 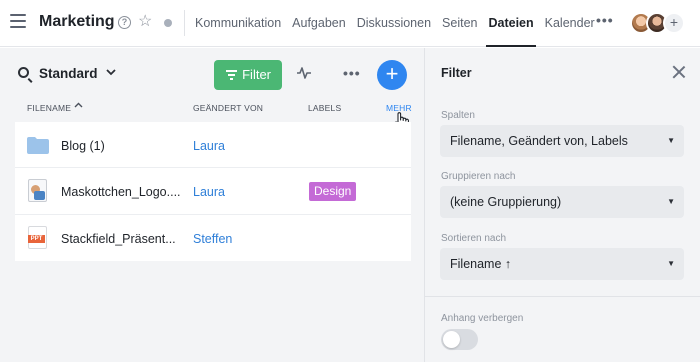 What do you see at coordinates (474, 238) in the screenshot?
I see `sort-label: Sortieren nach` at bounding box center [474, 238].